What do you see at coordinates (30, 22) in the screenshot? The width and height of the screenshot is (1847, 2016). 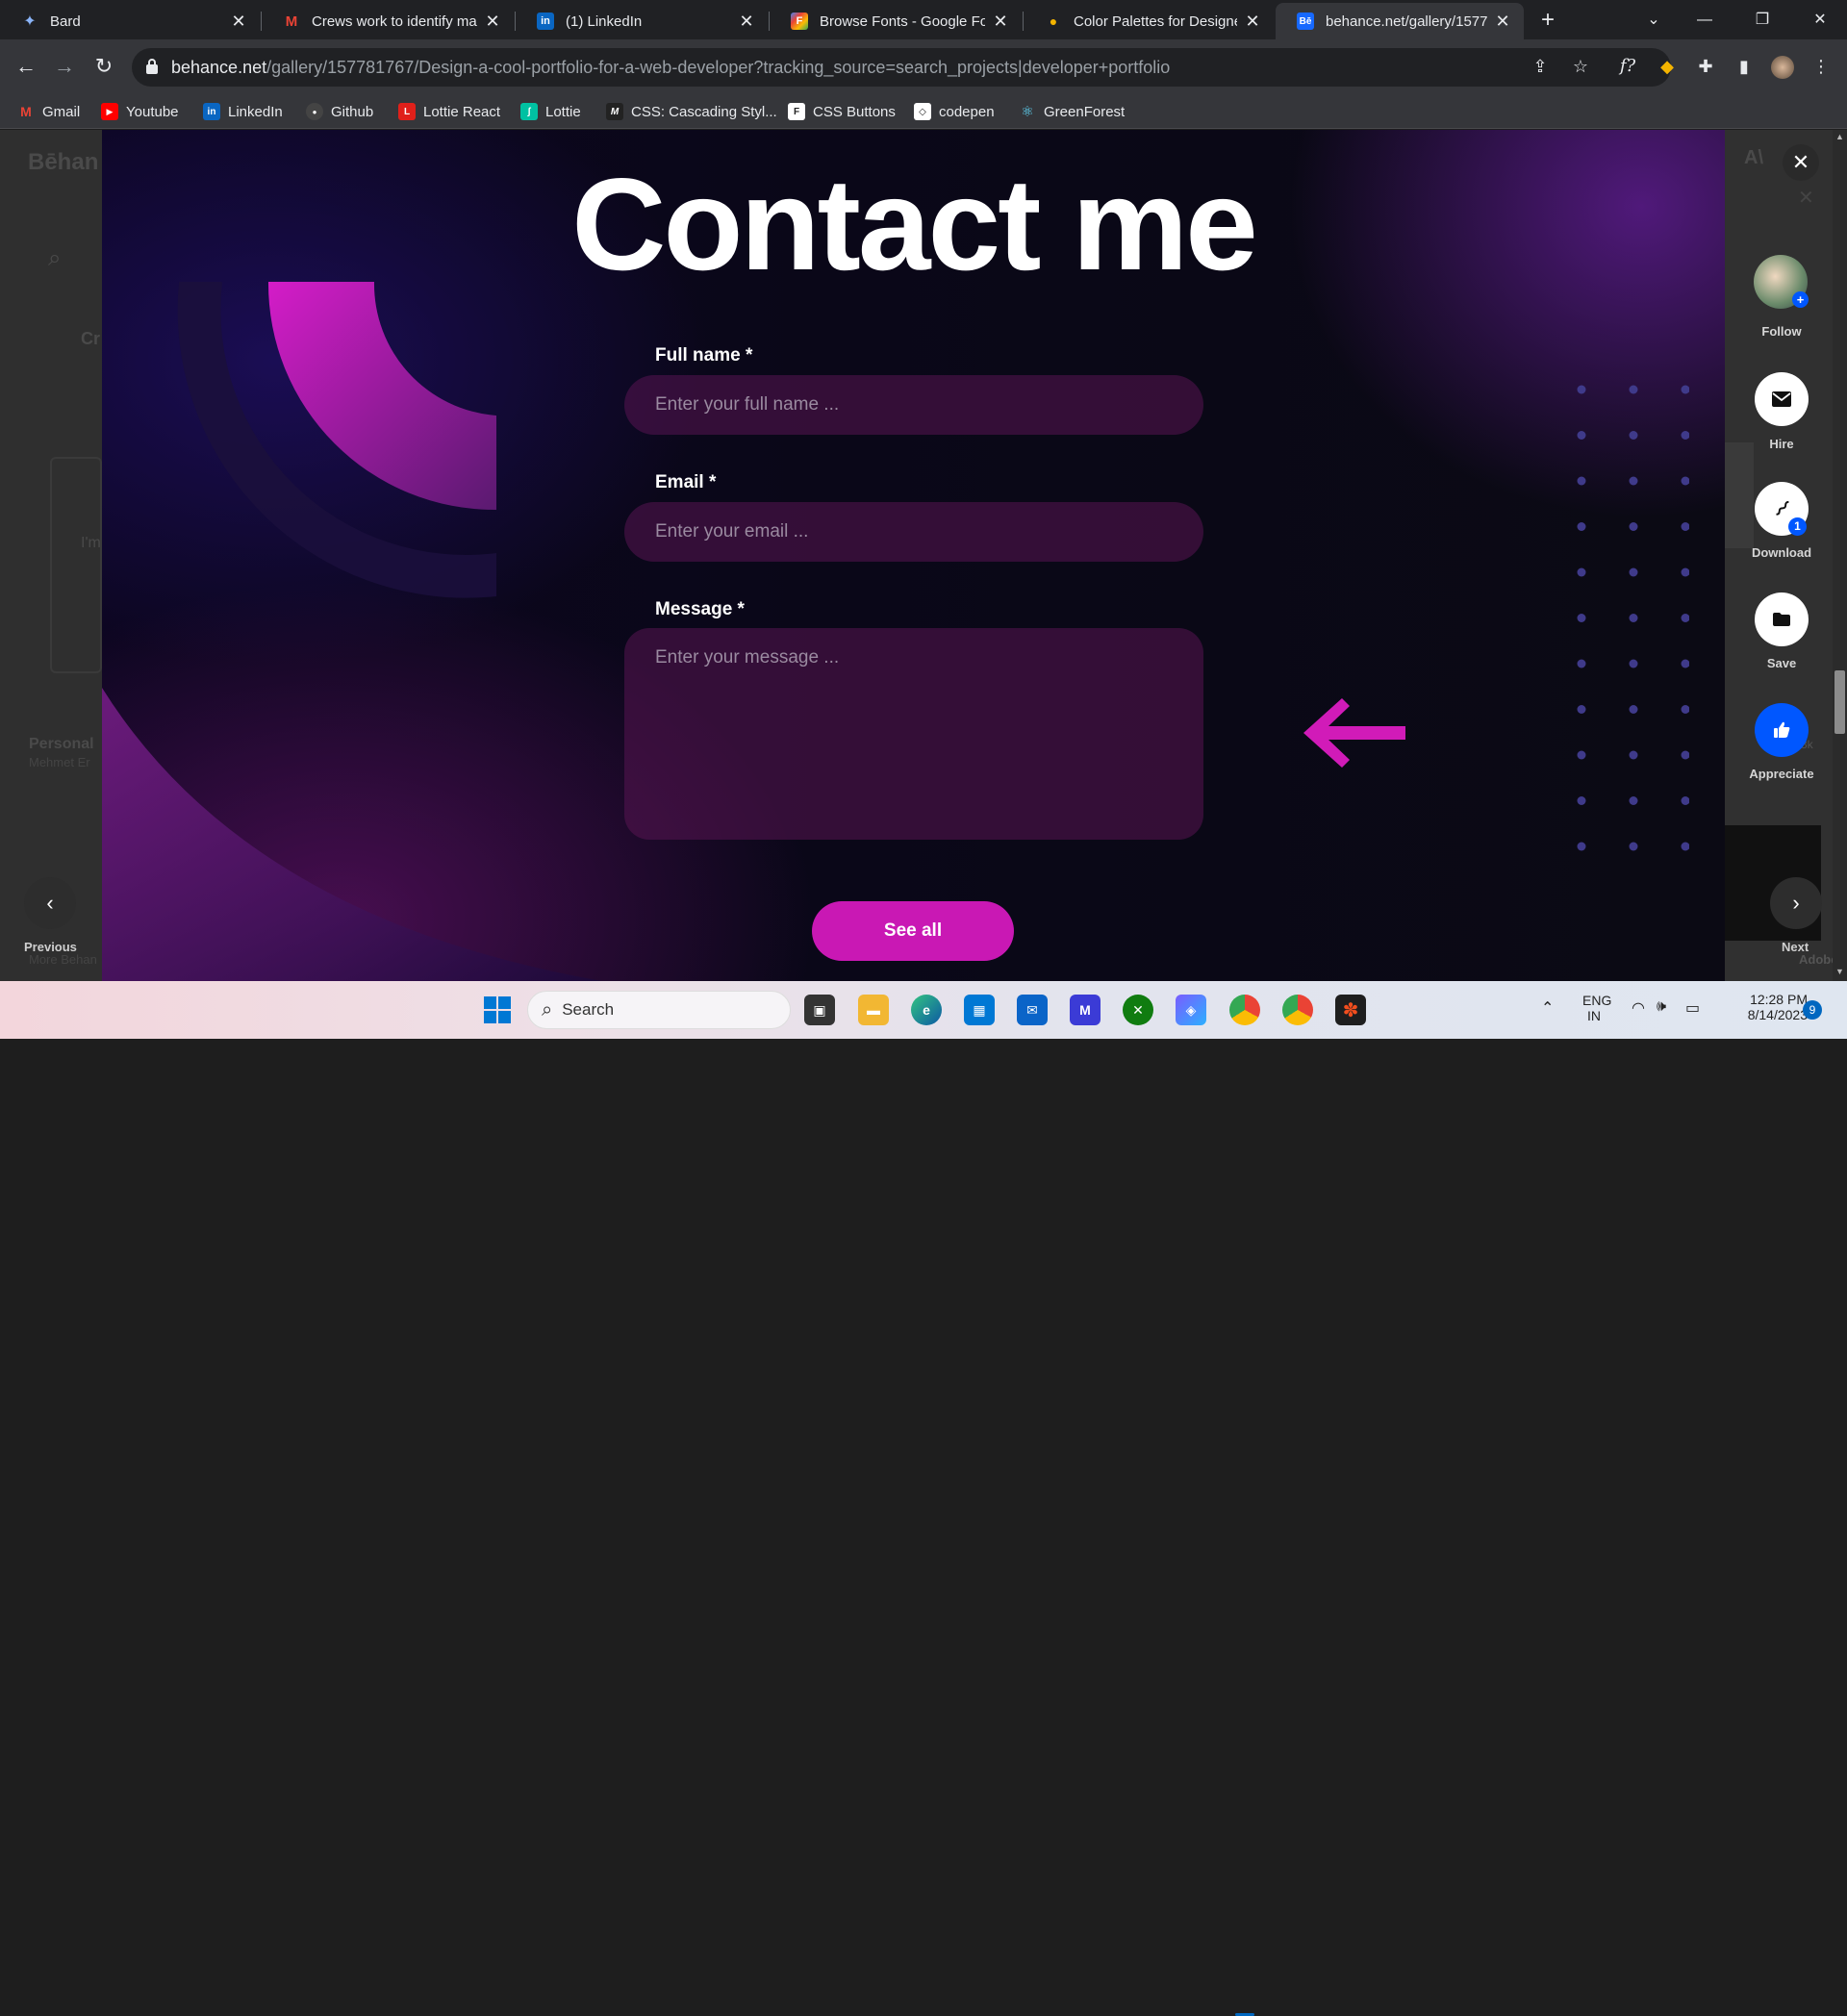 I see `bard-icon: ✦` at bounding box center [30, 22].